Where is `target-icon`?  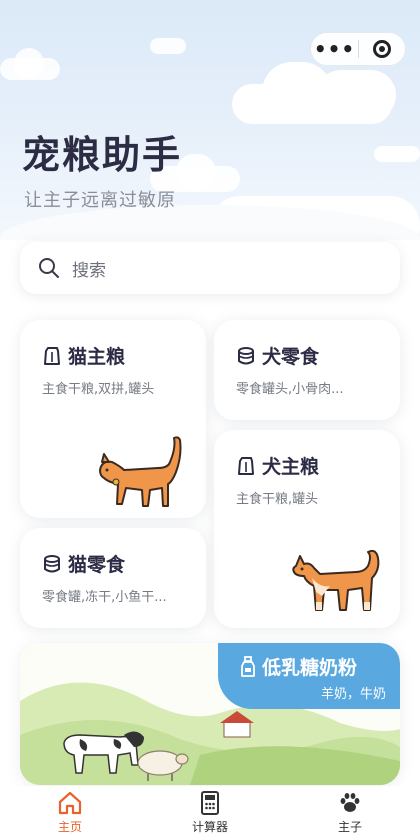 target-icon is located at coordinates (382, 49).